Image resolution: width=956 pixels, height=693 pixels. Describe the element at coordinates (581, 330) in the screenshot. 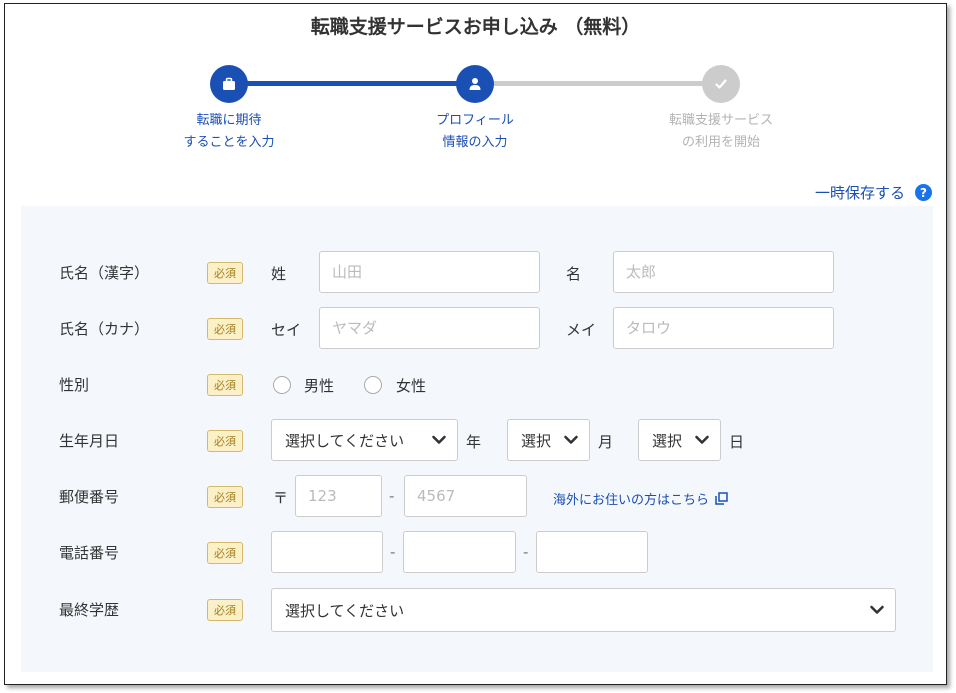

I see `first-name-kana-label: メイ` at that location.